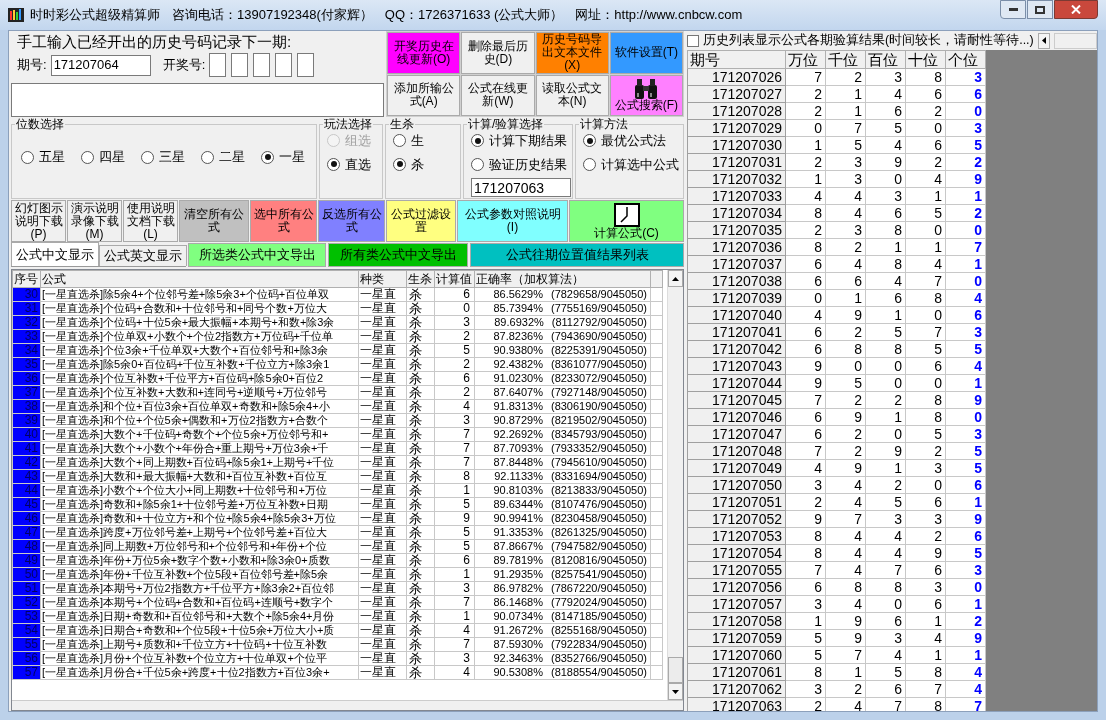 The width and height of the screenshot is (1106, 720). Describe the element at coordinates (100, 65) in the screenshot. I see `period-input: 171207064` at that location.